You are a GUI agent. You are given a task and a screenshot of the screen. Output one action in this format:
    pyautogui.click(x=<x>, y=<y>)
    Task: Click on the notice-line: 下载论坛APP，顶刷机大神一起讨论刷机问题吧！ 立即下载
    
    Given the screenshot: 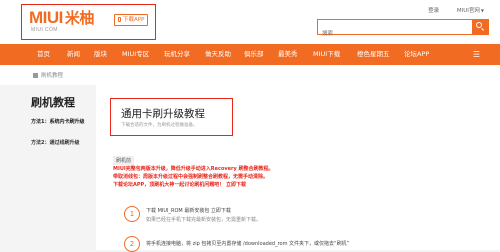 What is the action you would take?
    pyautogui.click(x=179, y=184)
    